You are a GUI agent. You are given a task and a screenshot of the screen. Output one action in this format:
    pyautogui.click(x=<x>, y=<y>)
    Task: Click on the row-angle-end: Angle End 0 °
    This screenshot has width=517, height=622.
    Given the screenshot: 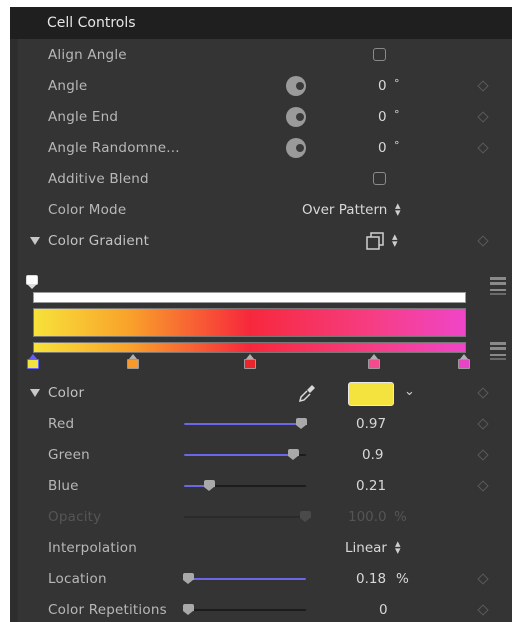 What is the action you would take?
    pyautogui.click(x=265, y=117)
    